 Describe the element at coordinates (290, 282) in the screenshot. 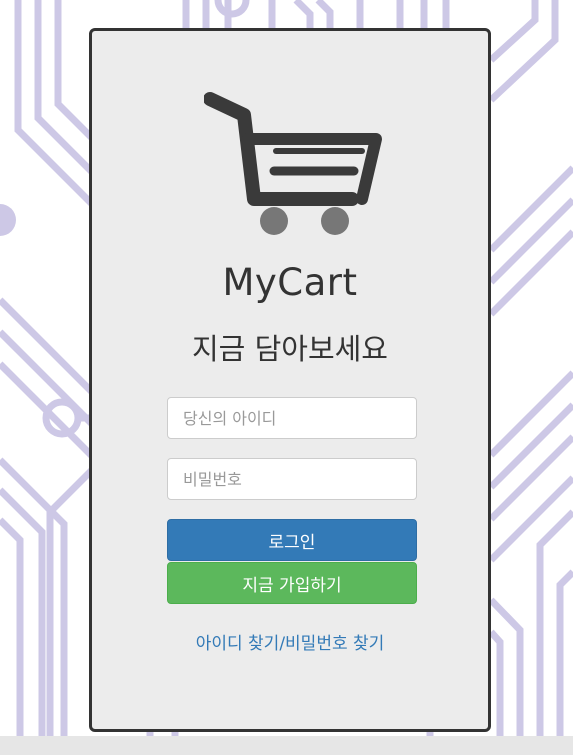

I see `brand-name: MyCart` at that location.